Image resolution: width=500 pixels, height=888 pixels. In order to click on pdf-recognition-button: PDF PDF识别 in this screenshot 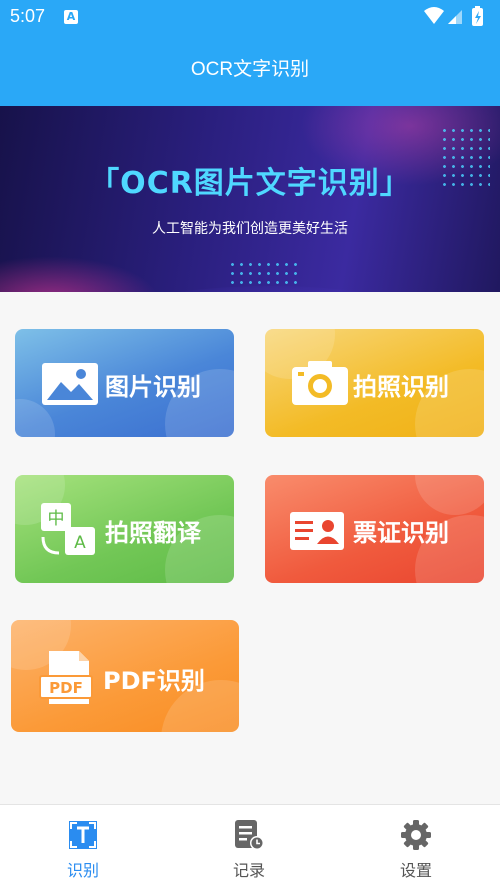, I will do `click(125, 676)`.